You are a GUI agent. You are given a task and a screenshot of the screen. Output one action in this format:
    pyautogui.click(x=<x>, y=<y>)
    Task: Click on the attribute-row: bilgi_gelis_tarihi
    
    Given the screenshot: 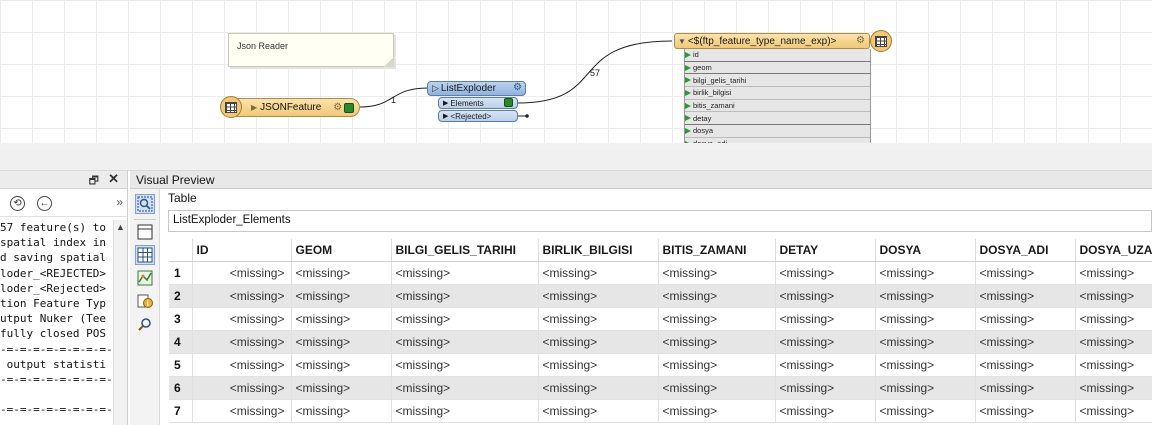 What is the action you would take?
    pyautogui.click(x=777, y=81)
    